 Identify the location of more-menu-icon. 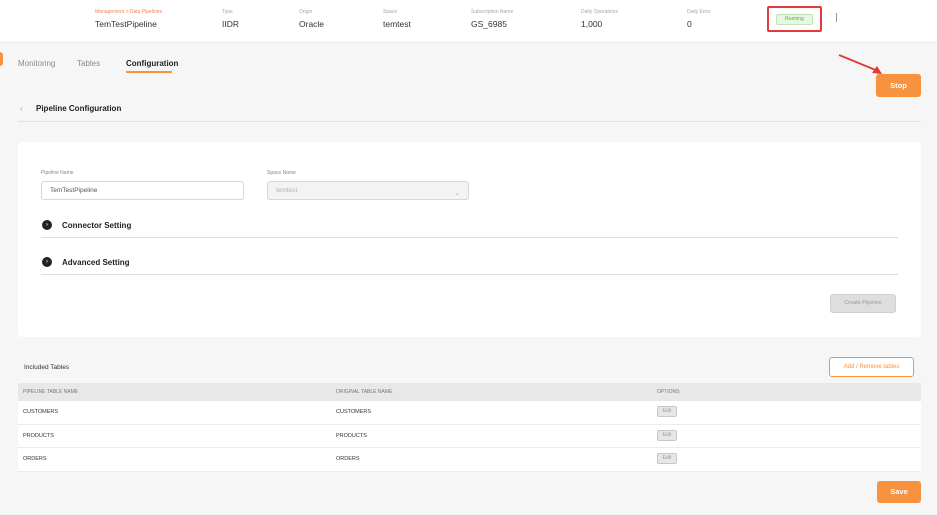
(836, 17).